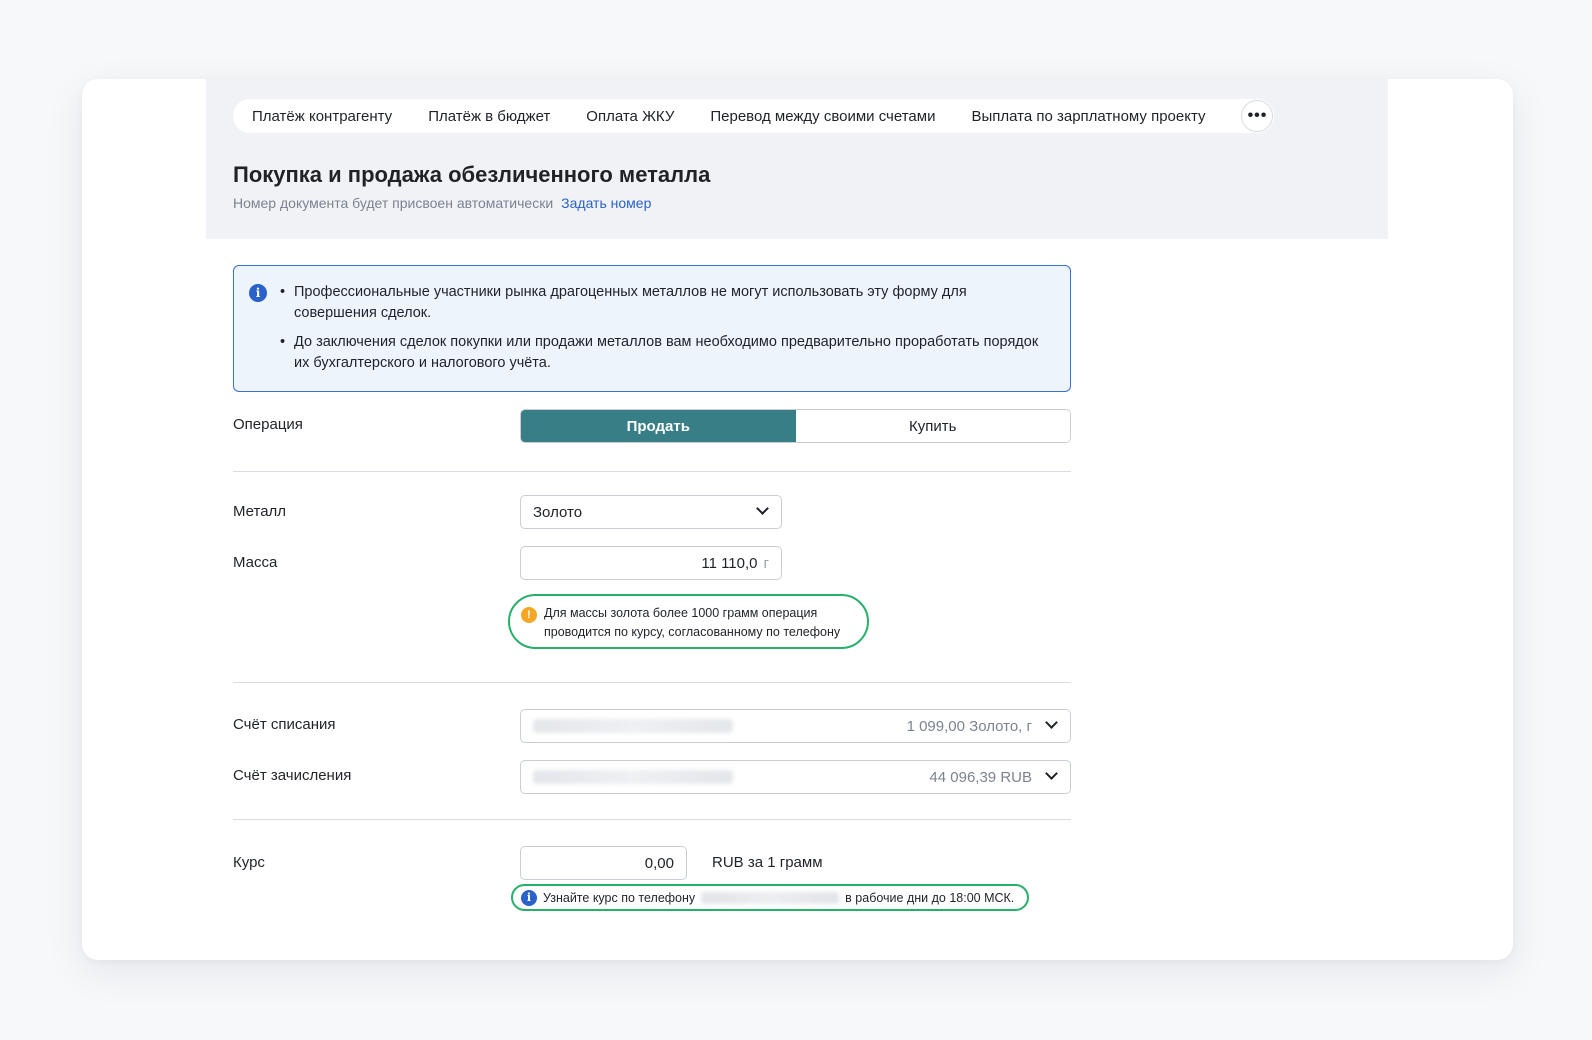 Image resolution: width=1592 pixels, height=1040 pixels. What do you see at coordinates (767, 862) in the screenshot?
I see `rate-unit: RUB за 1 грамм` at bounding box center [767, 862].